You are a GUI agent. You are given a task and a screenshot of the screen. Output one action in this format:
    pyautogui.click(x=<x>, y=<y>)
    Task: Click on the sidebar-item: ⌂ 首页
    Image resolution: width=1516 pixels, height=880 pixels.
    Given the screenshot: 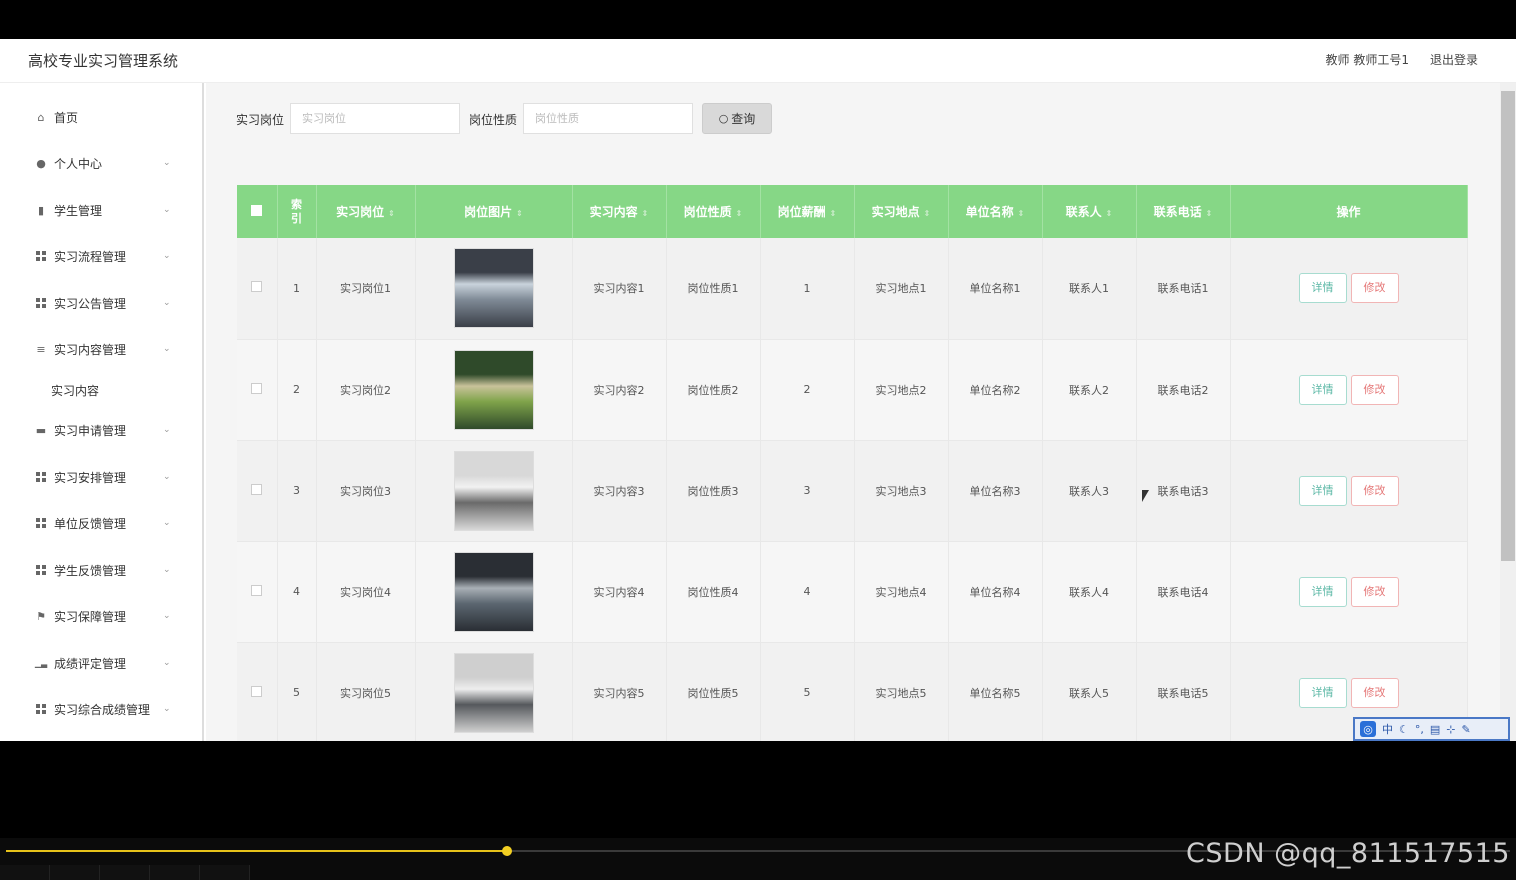 What is the action you would take?
    pyautogui.click(x=100, y=117)
    